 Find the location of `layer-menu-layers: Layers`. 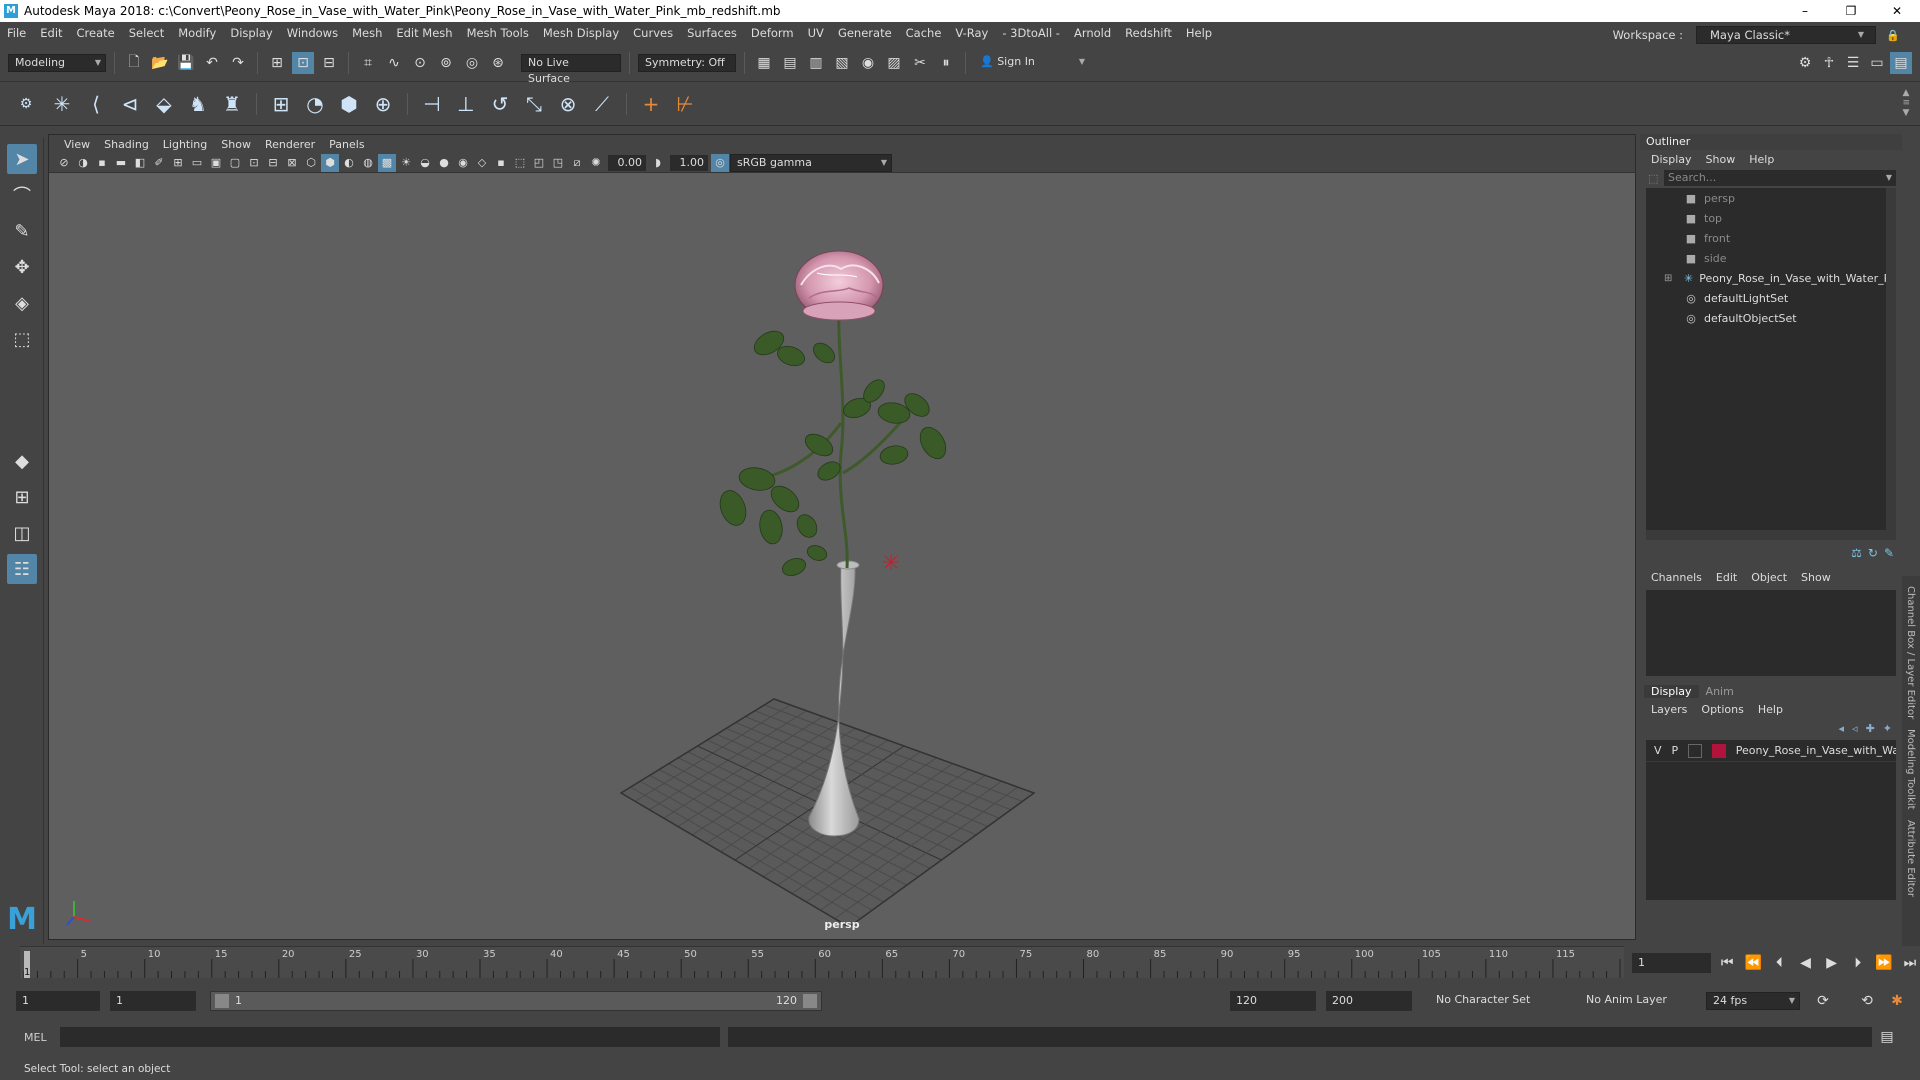

layer-menu-layers: Layers is located at coordinates (1669, 709).